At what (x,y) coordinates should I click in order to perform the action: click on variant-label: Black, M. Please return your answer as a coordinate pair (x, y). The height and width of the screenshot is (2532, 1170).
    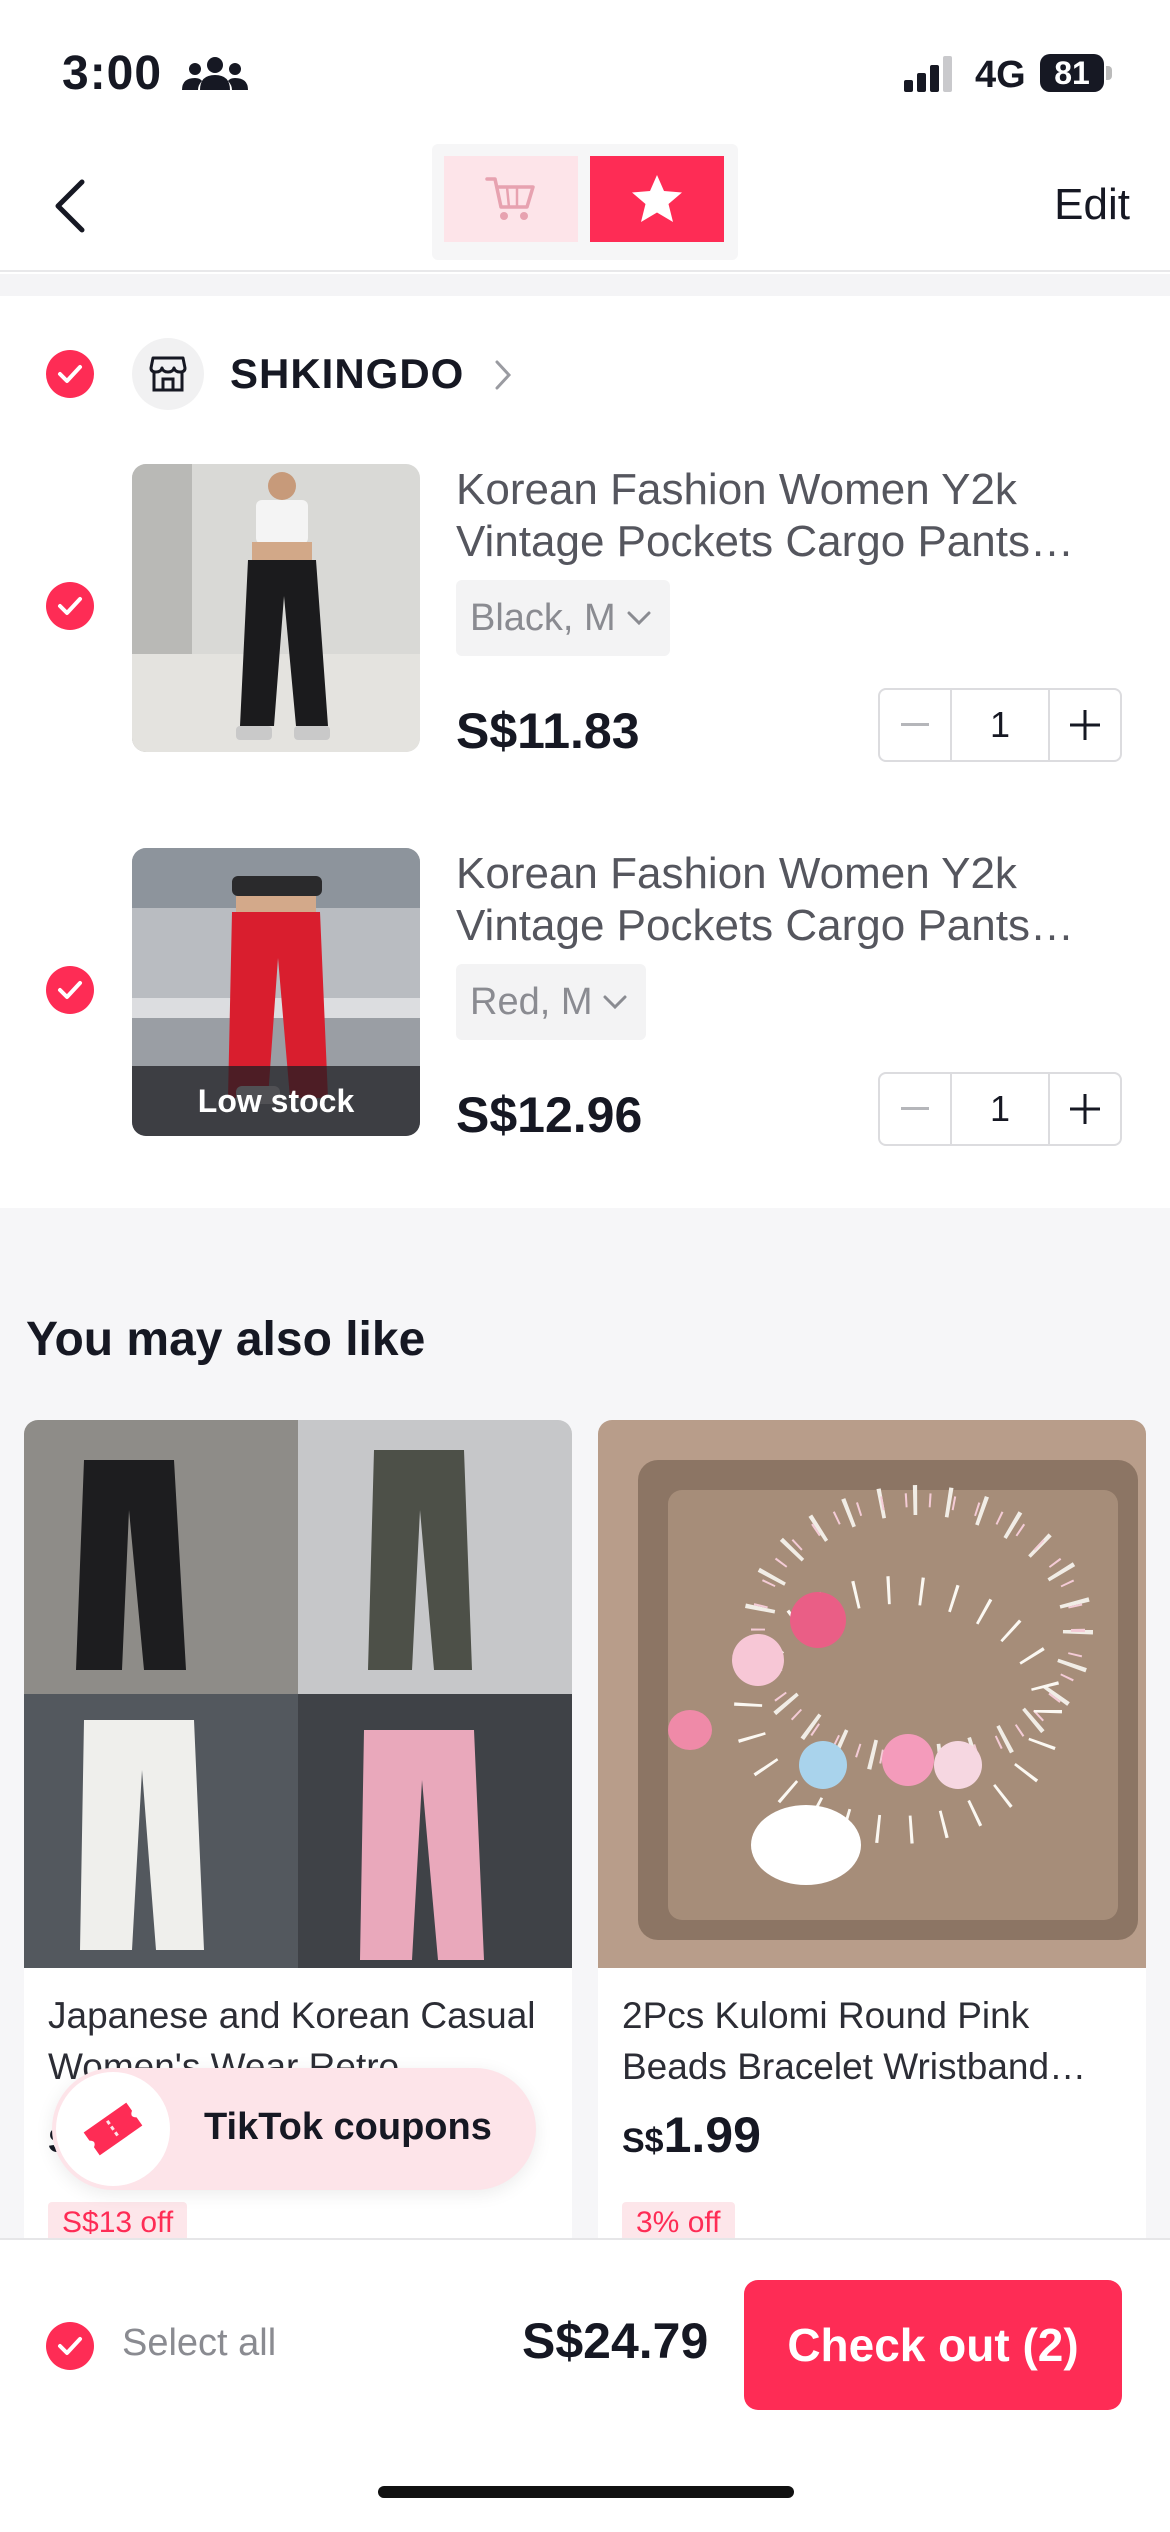
    Looking at the image, I should click on (543, 617).